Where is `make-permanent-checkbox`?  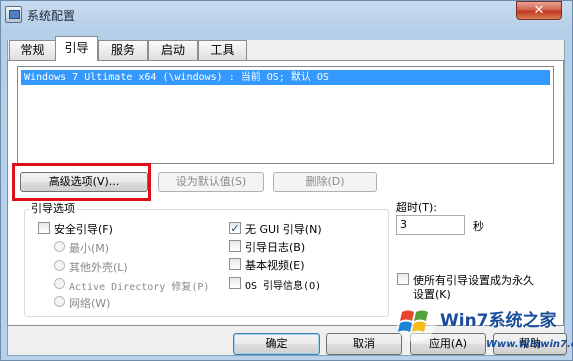 make-permanent-checkbox is located at coordinates (403, 279).